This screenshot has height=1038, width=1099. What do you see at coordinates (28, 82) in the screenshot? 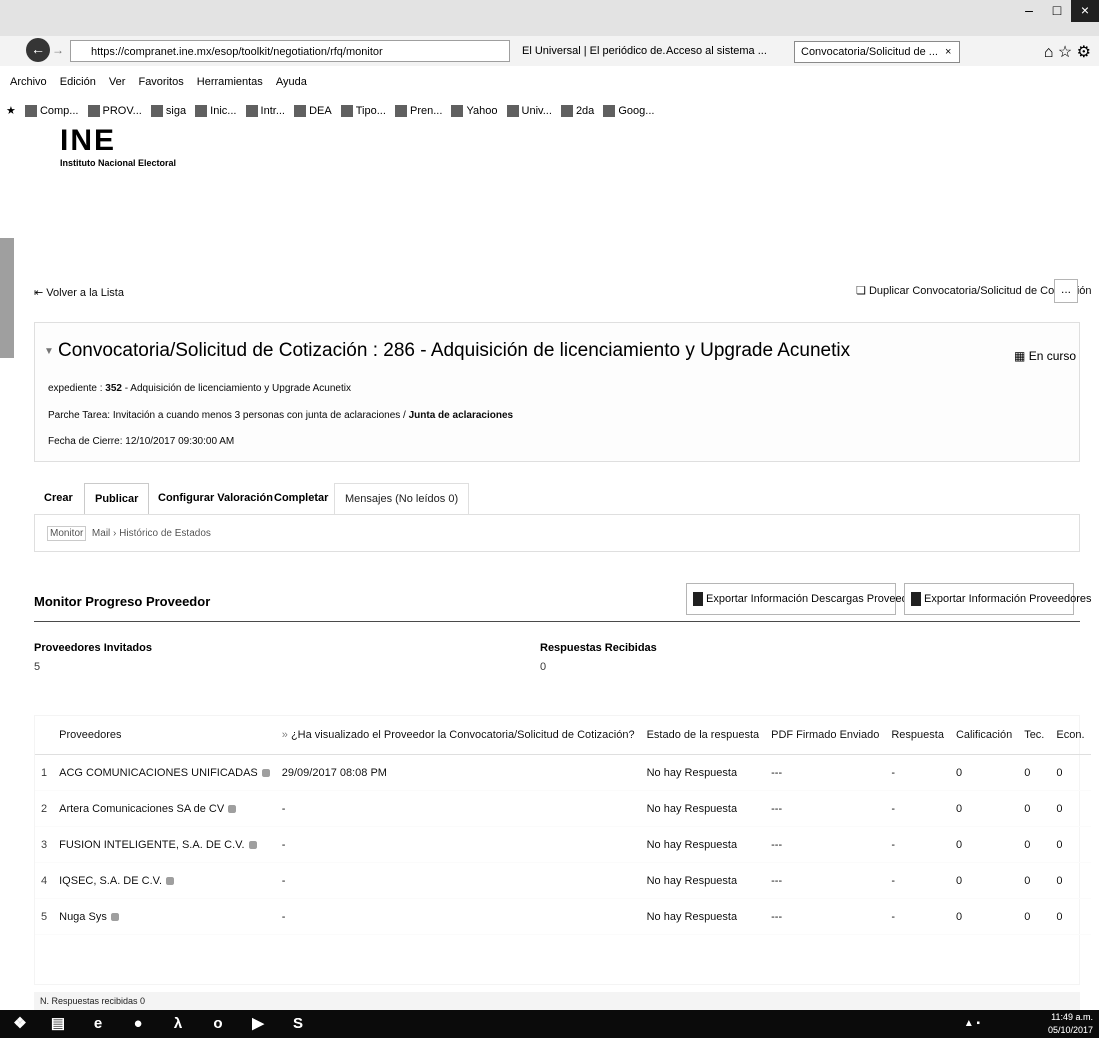
I see `menu-archivo: Archivo` at bounding box center [28, 82].